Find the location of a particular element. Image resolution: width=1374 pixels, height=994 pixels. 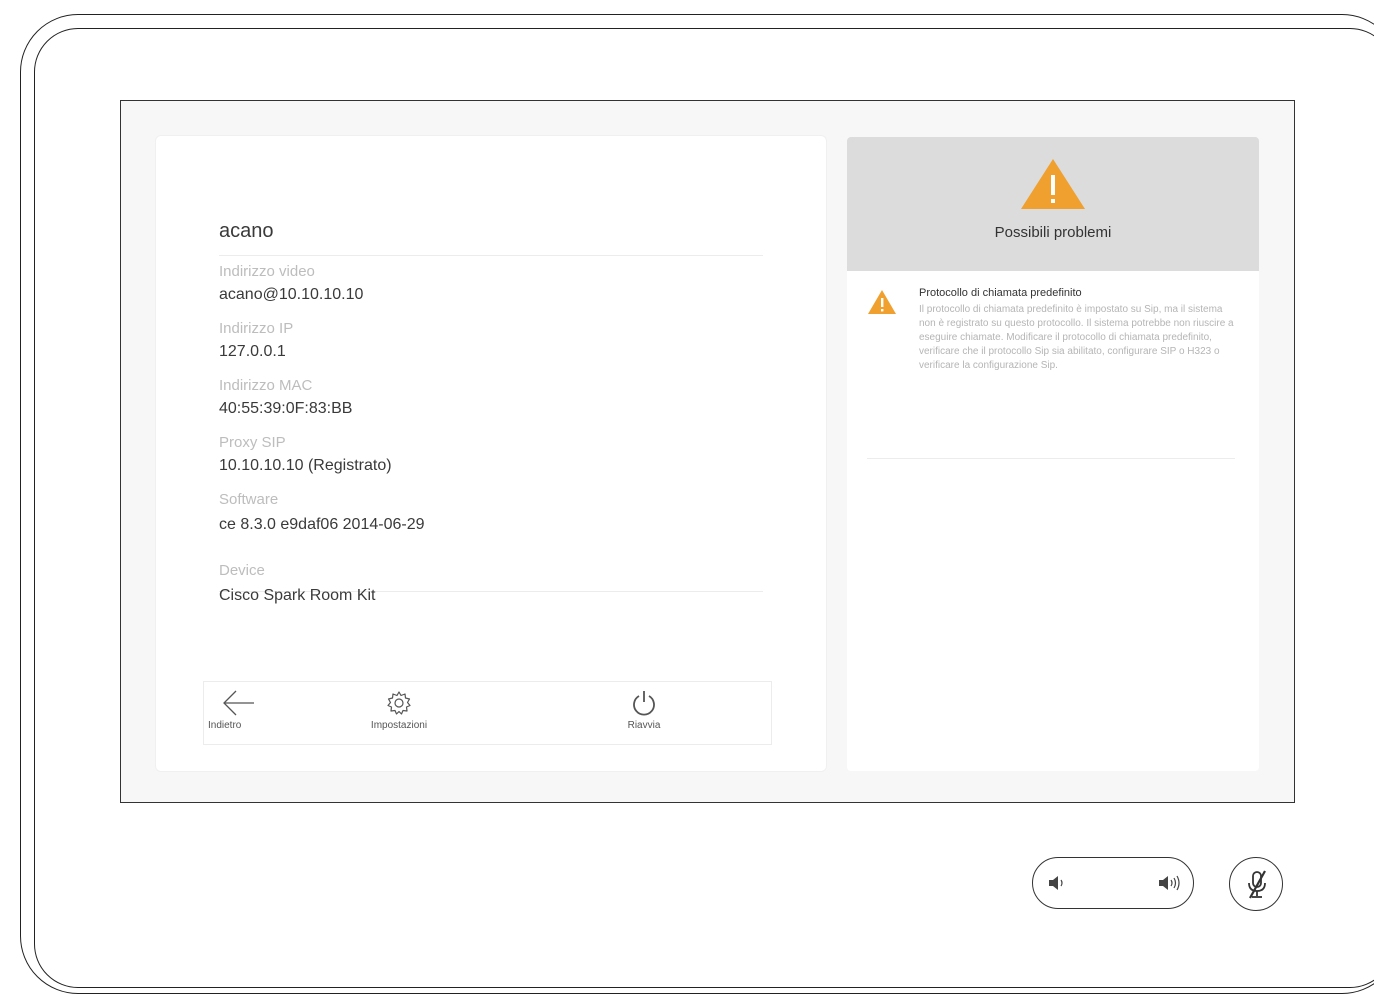

video-address-label: Indirizzo video is located at coordinates (267, 271).